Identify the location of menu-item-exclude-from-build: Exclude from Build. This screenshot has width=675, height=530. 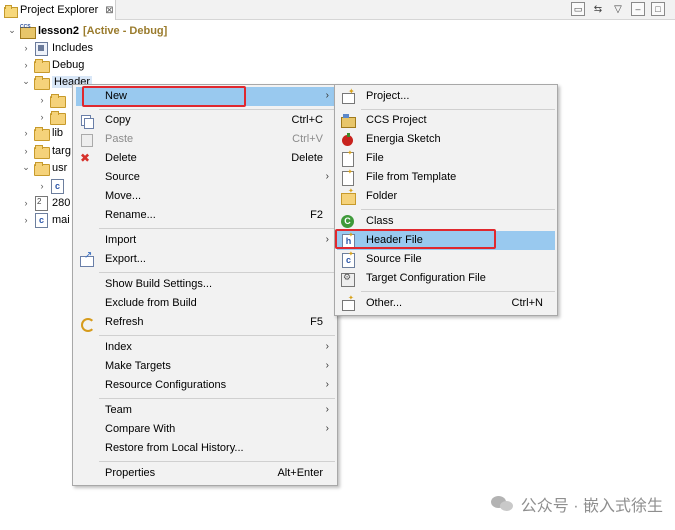
(205, 303).